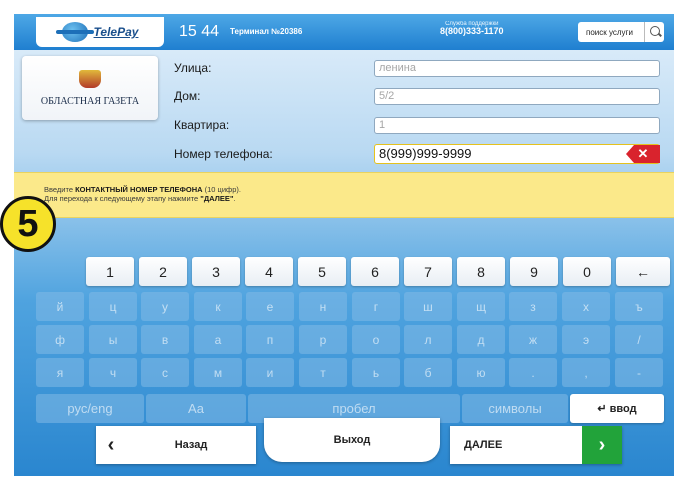  What do you see at coordinates (110, 271) in the screenshot?
I see `key-number: 1` at bounding box center [110, 271].